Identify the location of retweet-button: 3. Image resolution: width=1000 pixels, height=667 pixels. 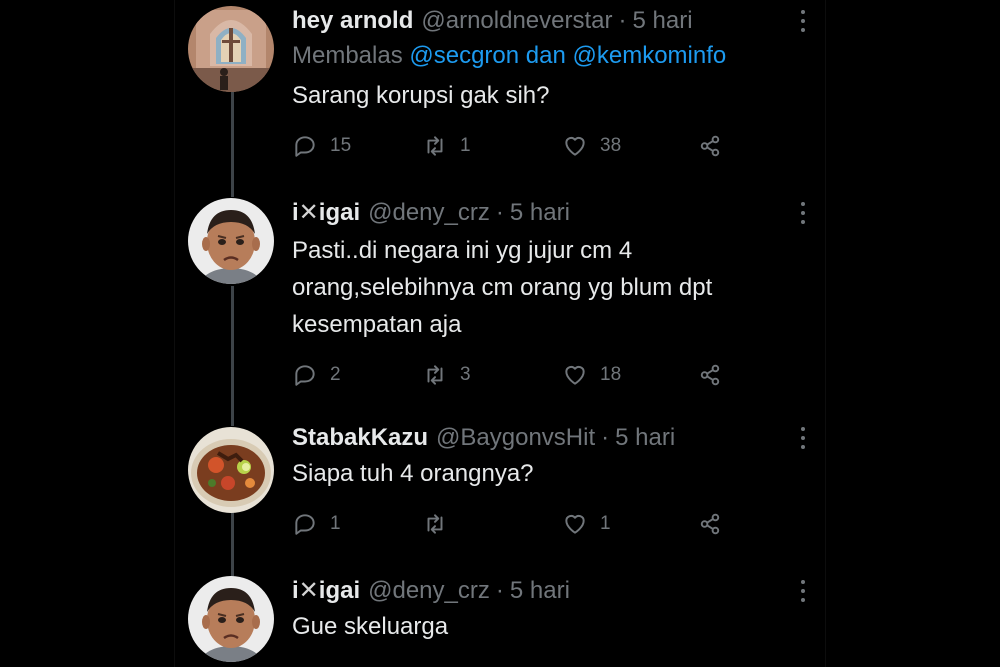
(446, 375).